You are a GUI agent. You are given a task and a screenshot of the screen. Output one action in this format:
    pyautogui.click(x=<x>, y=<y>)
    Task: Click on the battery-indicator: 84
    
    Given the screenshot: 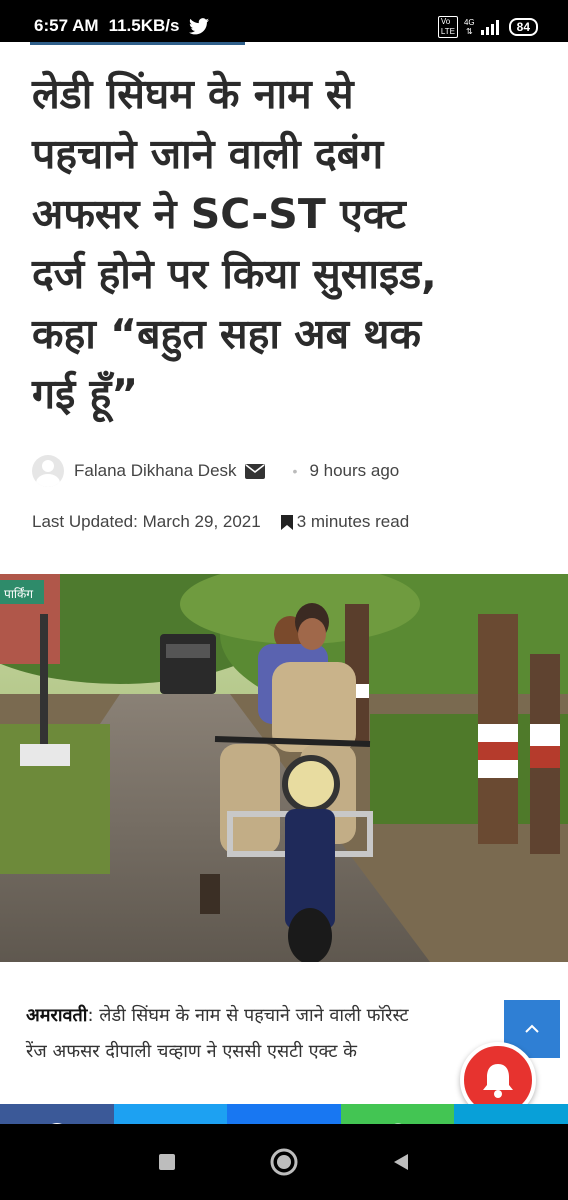 What is the action you would take?
    pyautogui.click(x=523, y=27)
    